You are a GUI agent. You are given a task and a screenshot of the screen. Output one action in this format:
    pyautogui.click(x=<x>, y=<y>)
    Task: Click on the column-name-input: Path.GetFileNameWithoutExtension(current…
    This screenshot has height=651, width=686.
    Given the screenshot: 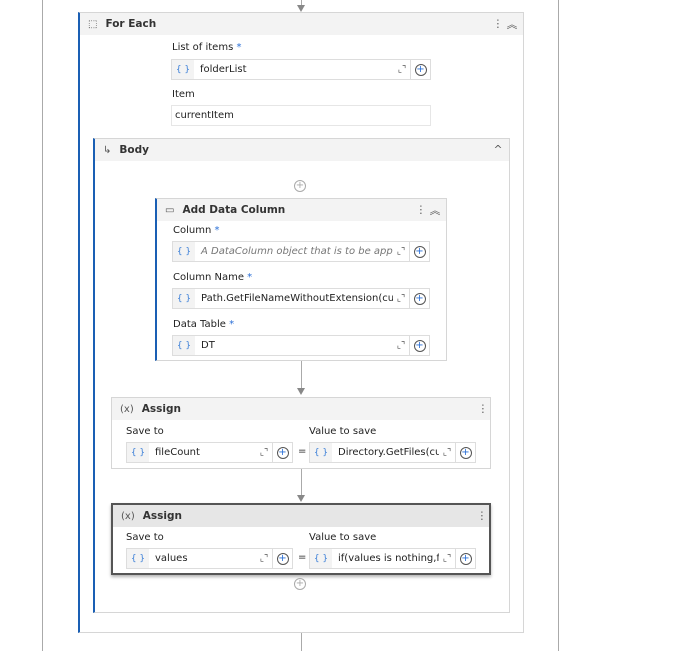 What is the action you would take?
    pyautogui.click(x=294, y=298)
    